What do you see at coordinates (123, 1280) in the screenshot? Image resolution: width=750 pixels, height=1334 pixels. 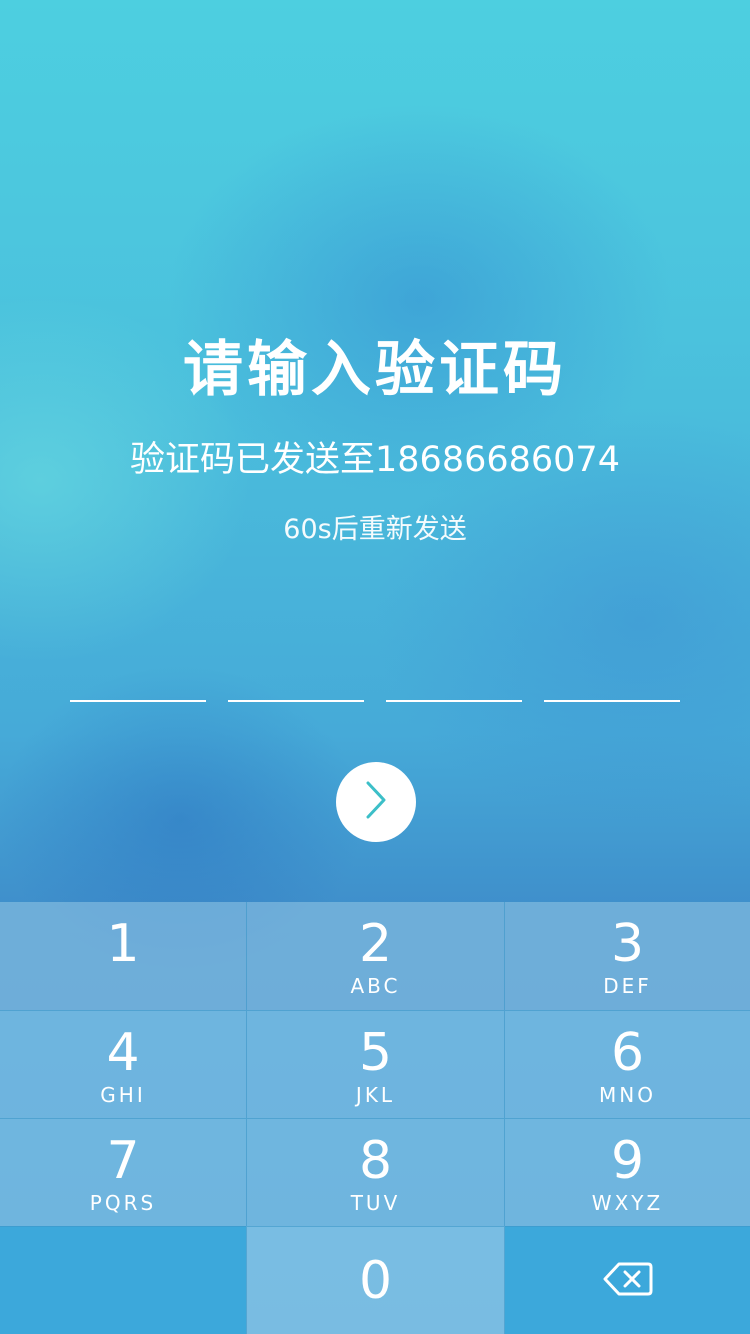 I see `blank-key` at bounding box center [123, 1280].